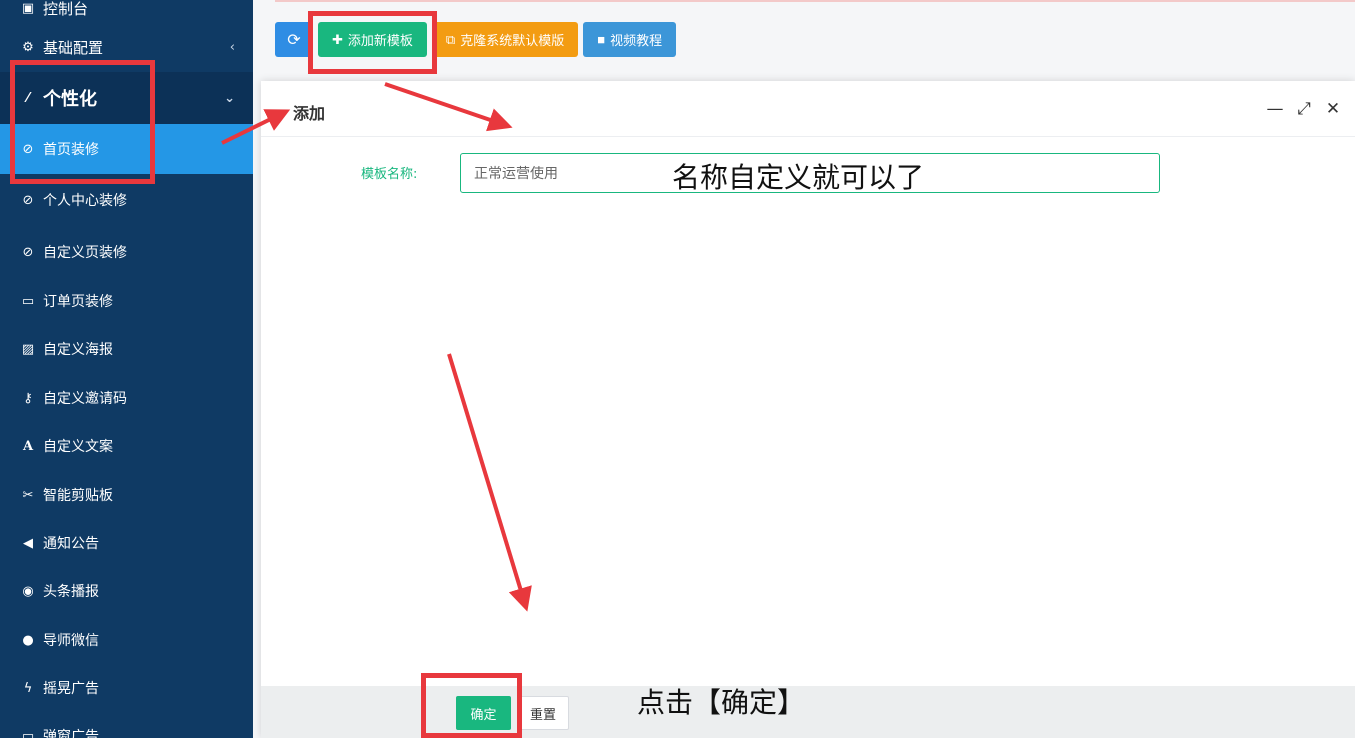 The height and width of the screenshot is (738, 1355). Describe the element at coordinates (71, 641) in the screenshot. I see `sidebar-item-label: 导师微信` at that location.